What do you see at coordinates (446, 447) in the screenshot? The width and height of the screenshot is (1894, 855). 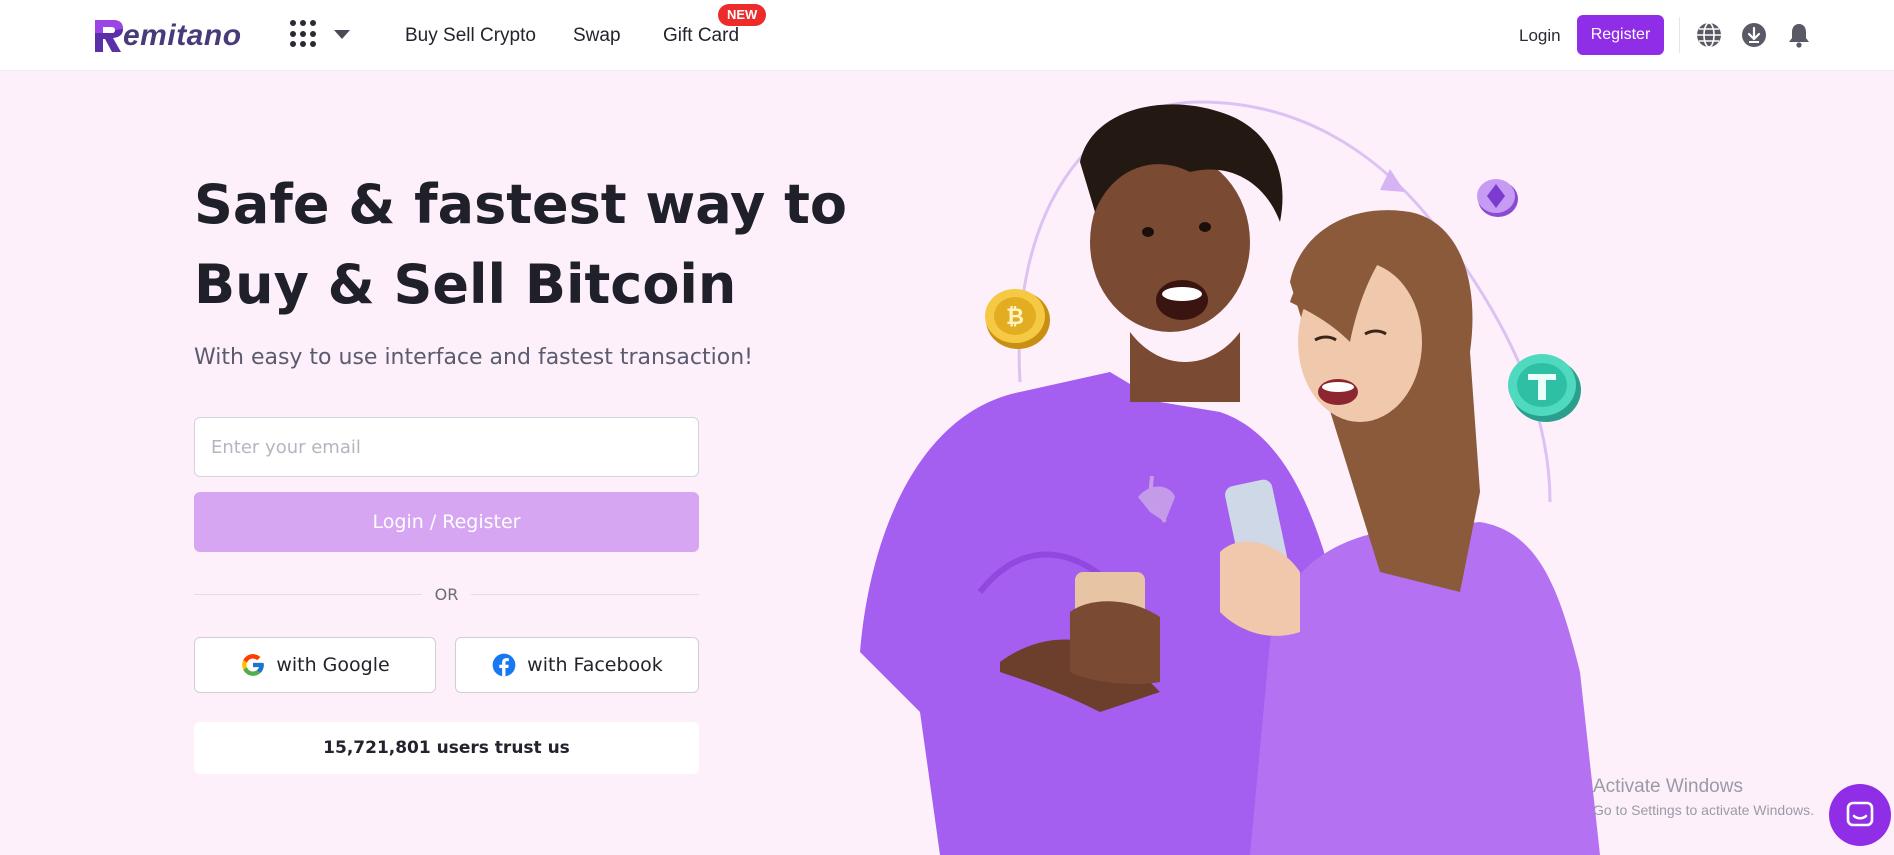 I see `email-input` at bounding box center [446, 447].